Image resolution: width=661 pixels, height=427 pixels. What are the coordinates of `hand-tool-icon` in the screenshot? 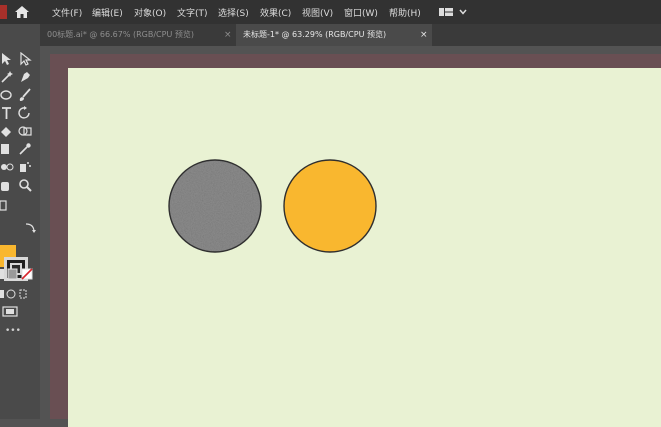 It's located at (7, 185).